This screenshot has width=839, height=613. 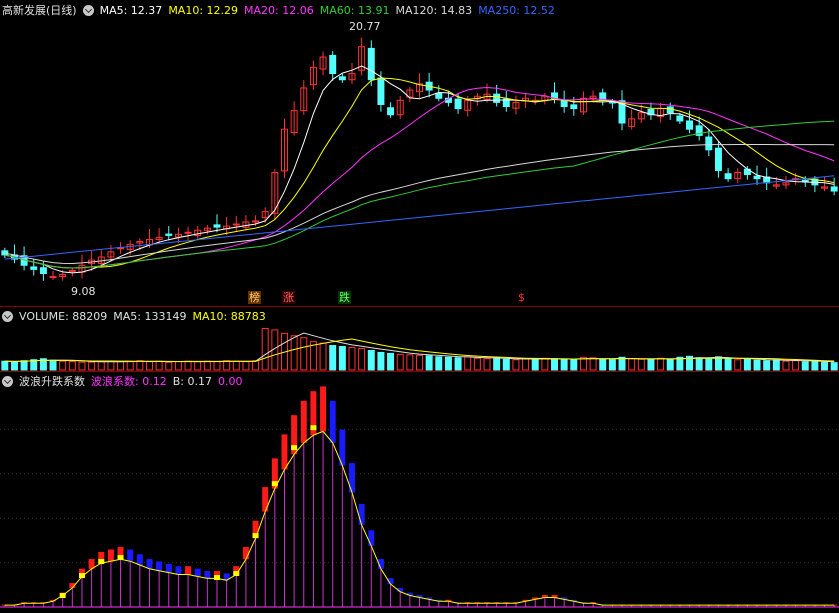 I want to click on price-title: 高新发展(日线), so click(x=39, y=10).